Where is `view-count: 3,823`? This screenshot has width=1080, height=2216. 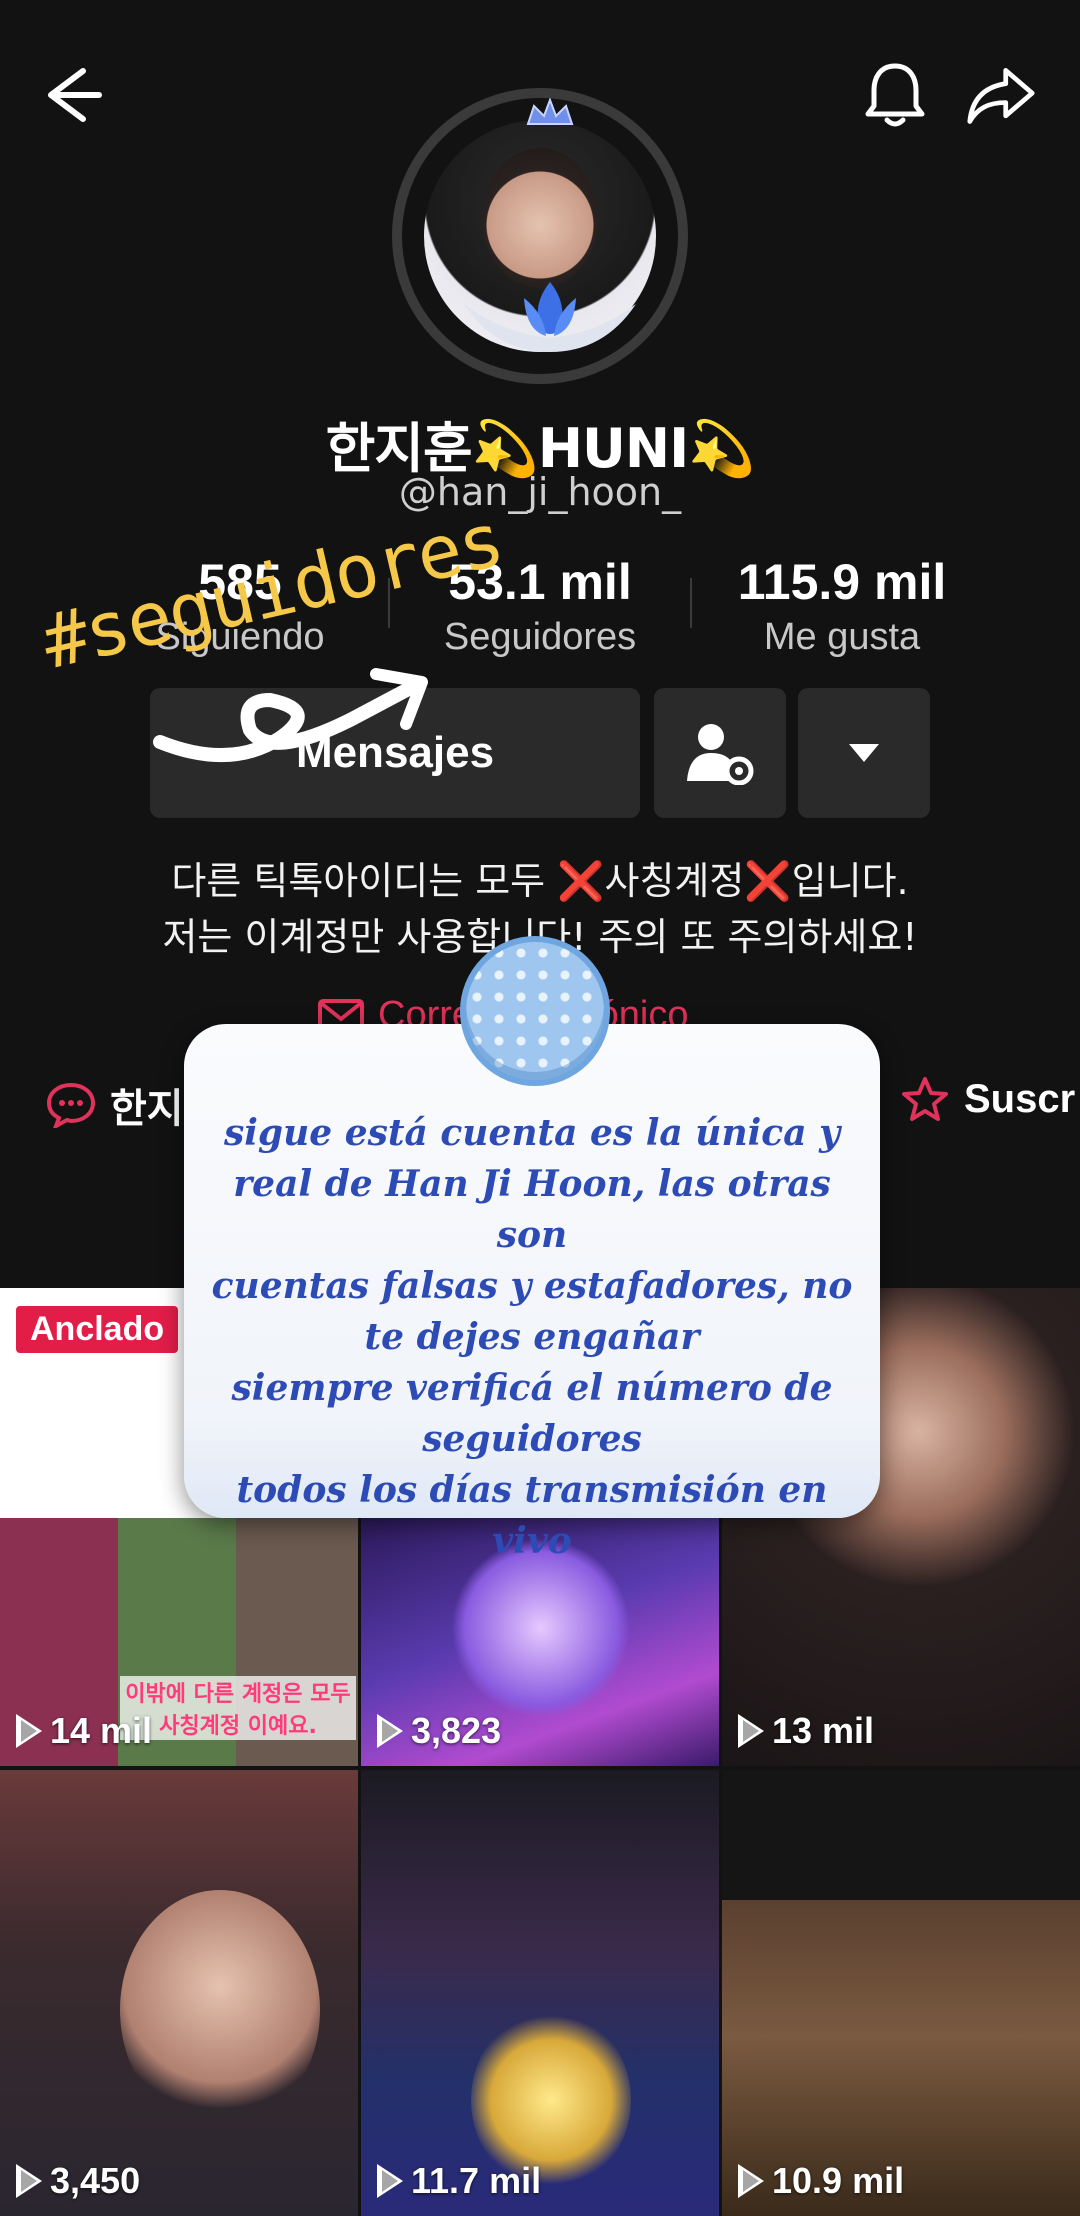 view-count: 3,823 is located at coordinates (439, 1731).